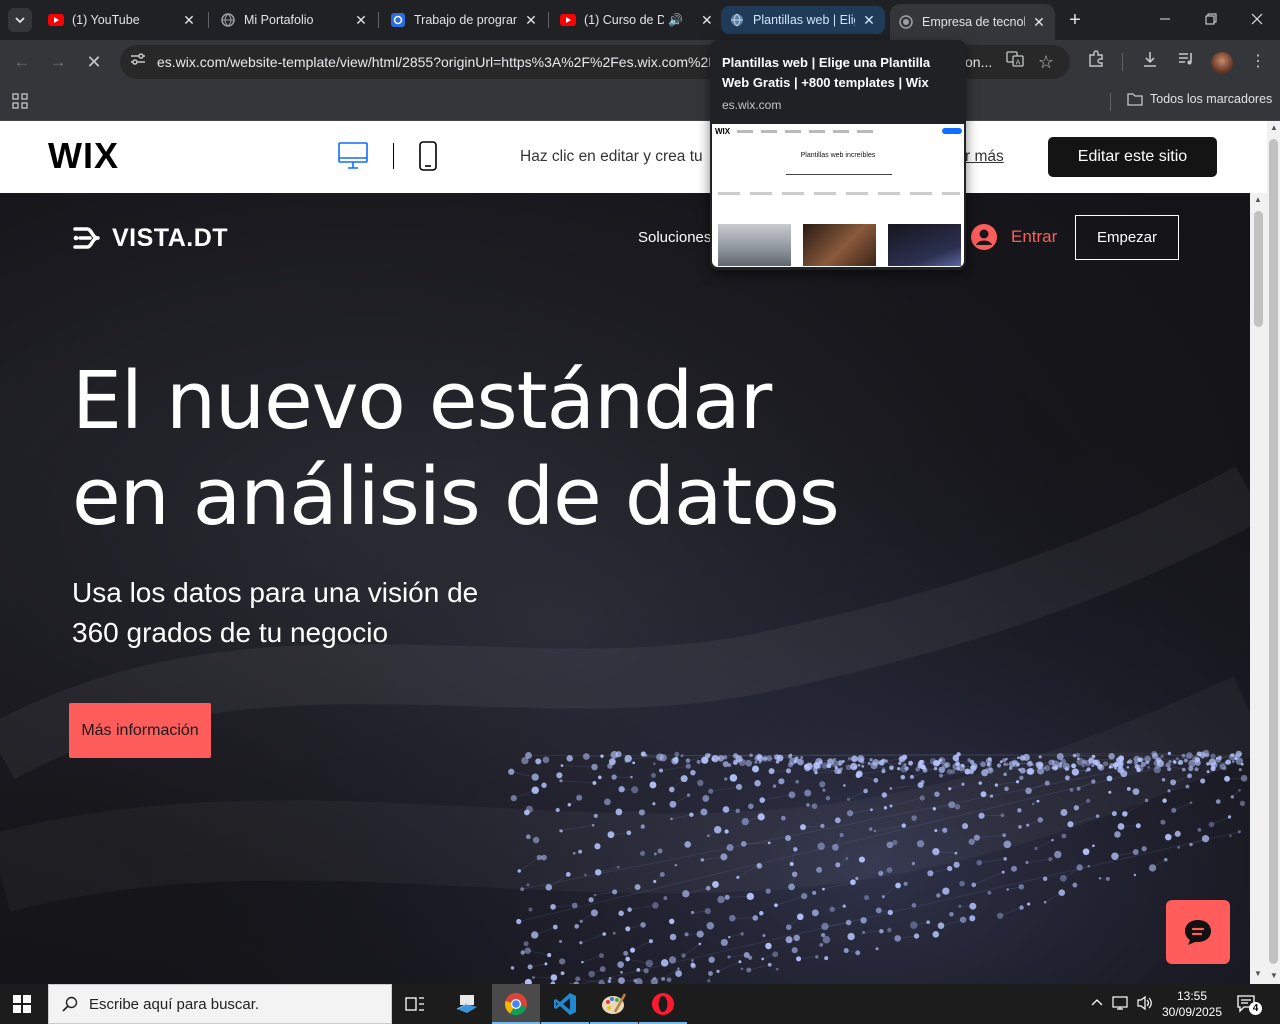  I want to click on tab-curso: (1) Curso de D 🔊 ✕, so click(634, 20).